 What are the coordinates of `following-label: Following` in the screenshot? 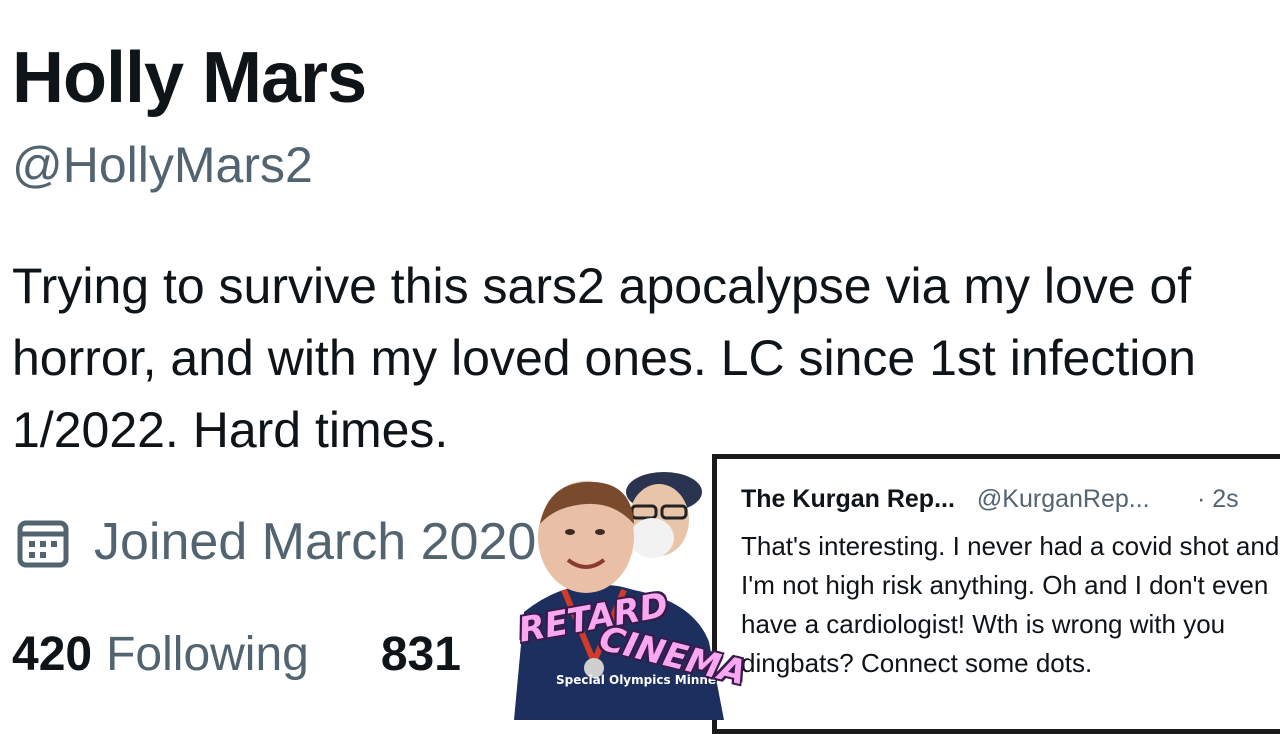 It's located at (207, 654).